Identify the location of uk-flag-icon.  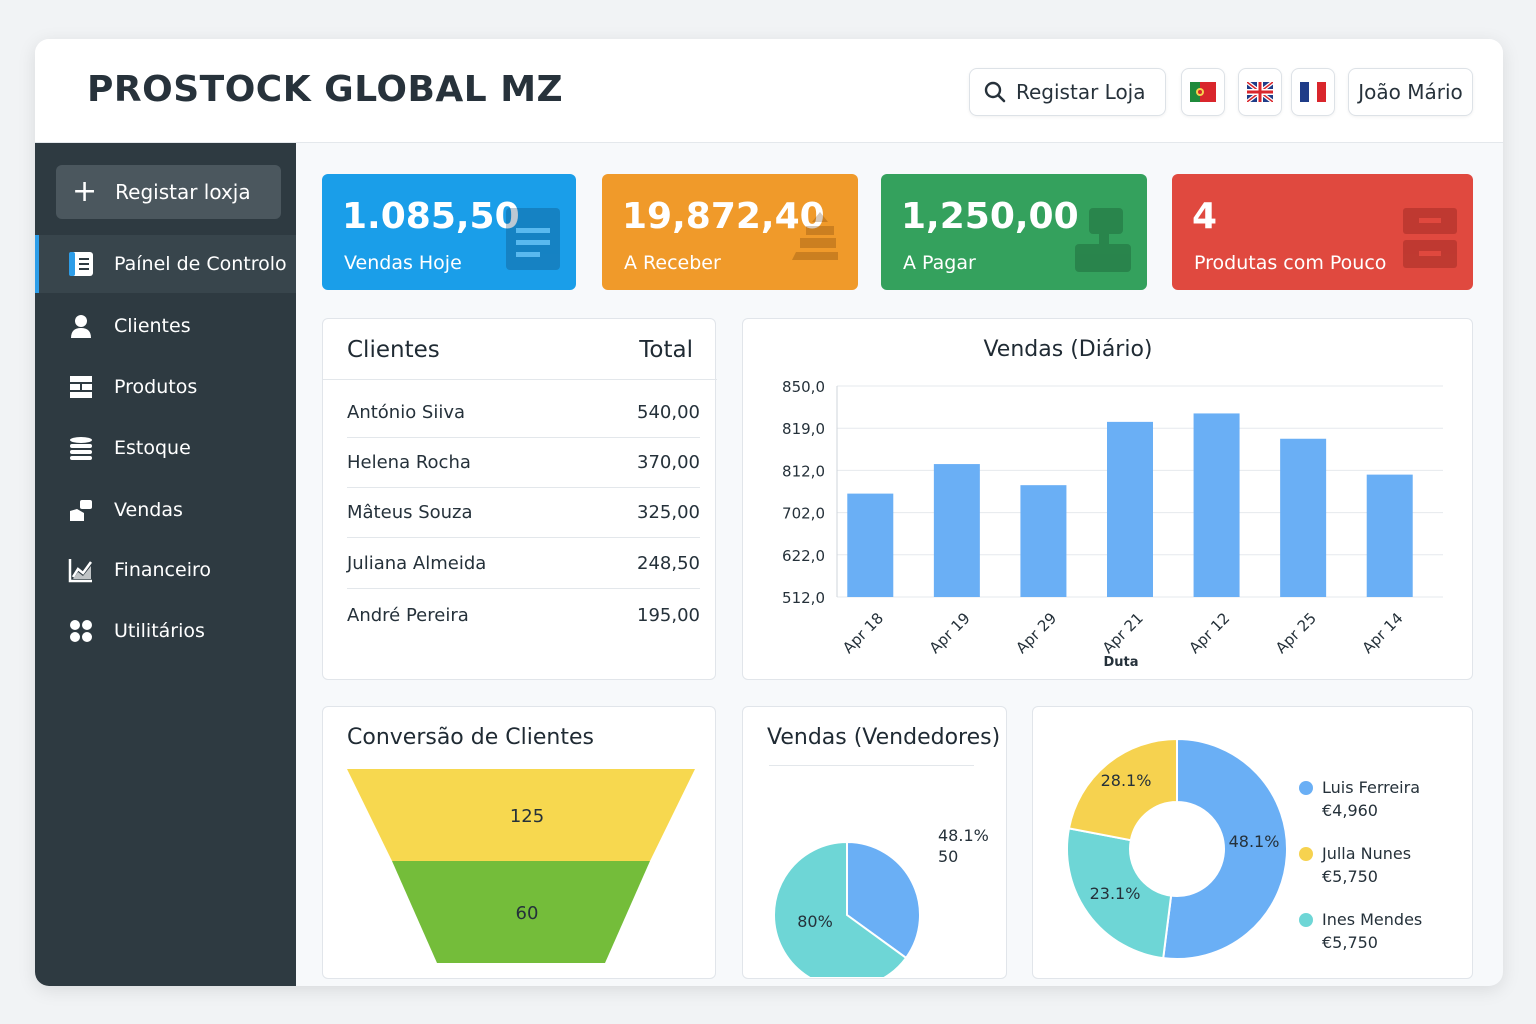
(1260, 92).